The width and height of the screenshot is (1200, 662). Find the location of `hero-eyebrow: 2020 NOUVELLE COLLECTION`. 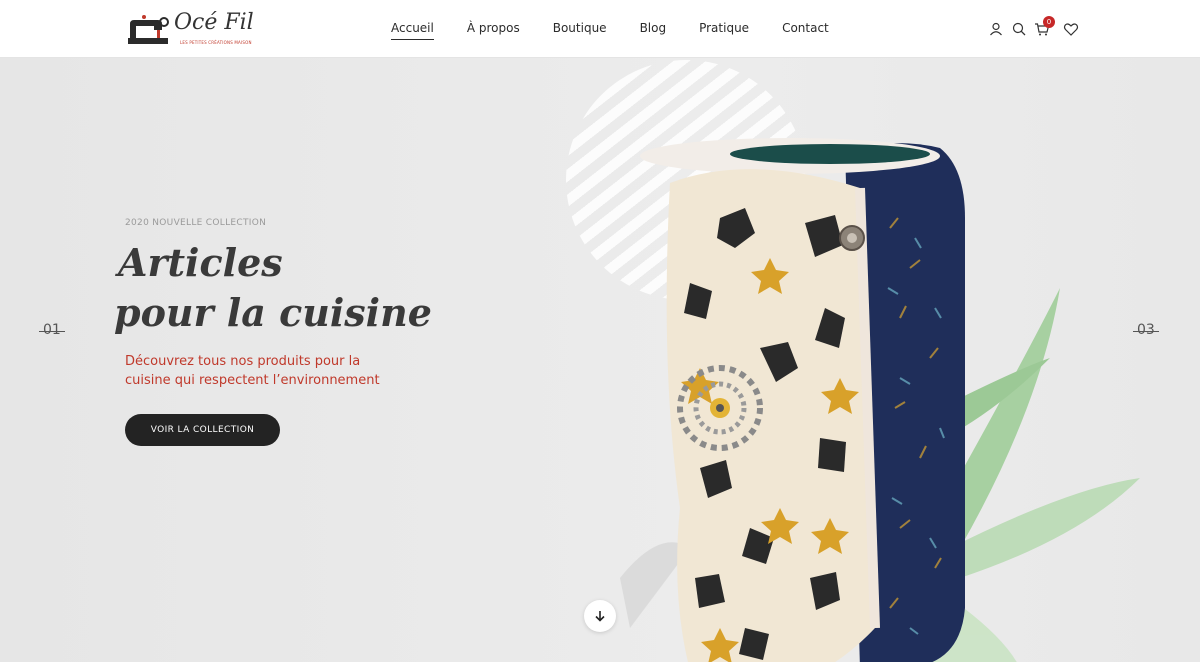

hero-eyebrow: 2020 NOUVELLE COLLECTION is located at coordinates (196, 223).